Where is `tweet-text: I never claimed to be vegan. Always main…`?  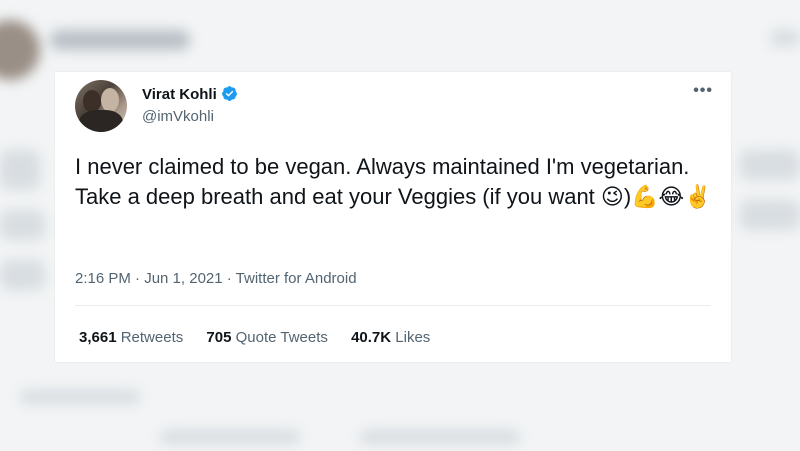 tweet-text: I never claimed to be vegan. Always main… is located at coordinates (393, 181).